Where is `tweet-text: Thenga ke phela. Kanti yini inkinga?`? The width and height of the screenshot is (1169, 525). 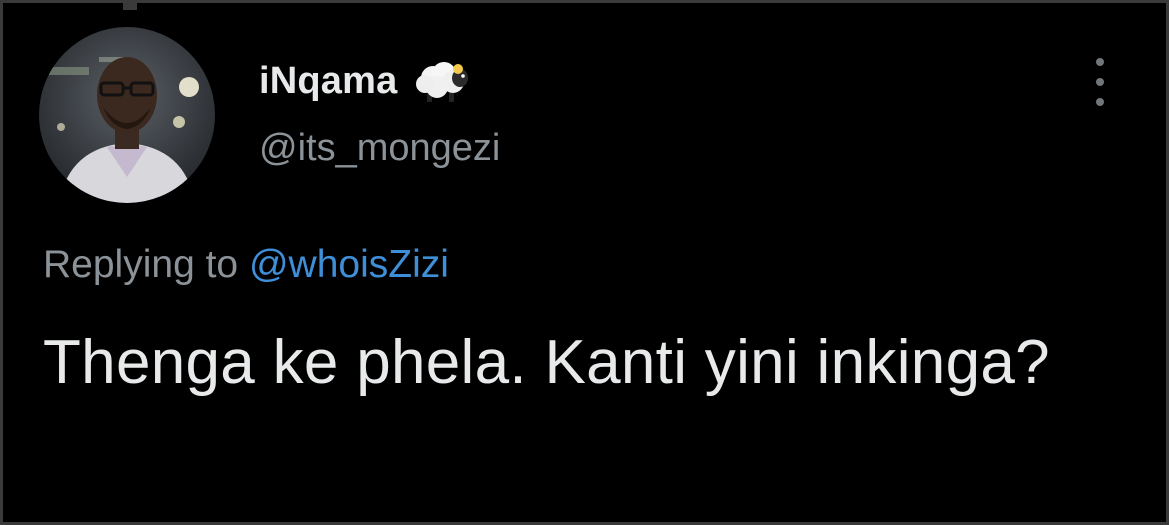
tweet-text: Thenga ke phela. Kanti yini inkinga? is located at coordinates (546, 362).